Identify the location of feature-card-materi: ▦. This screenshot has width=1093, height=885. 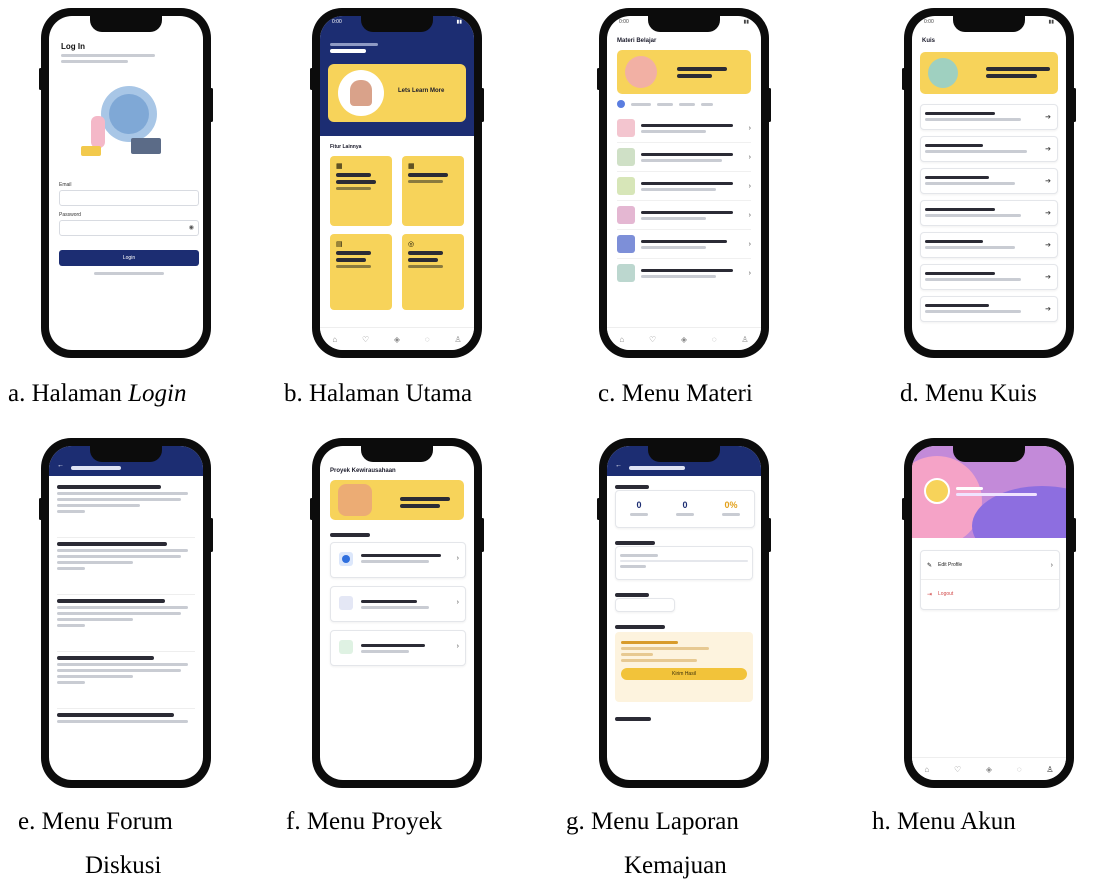
(361, 191).